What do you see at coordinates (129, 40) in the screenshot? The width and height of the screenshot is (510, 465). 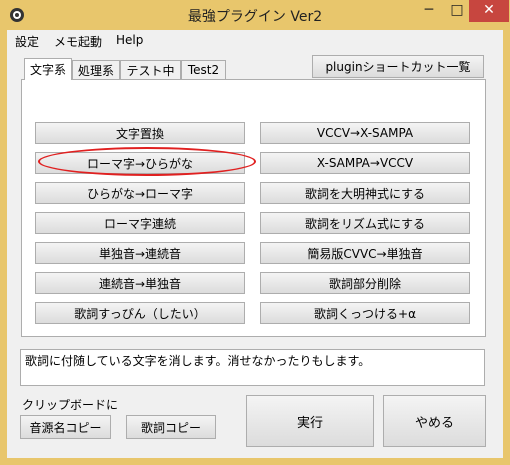 I see `menu-help: Help` at bounding box center [129, 40].